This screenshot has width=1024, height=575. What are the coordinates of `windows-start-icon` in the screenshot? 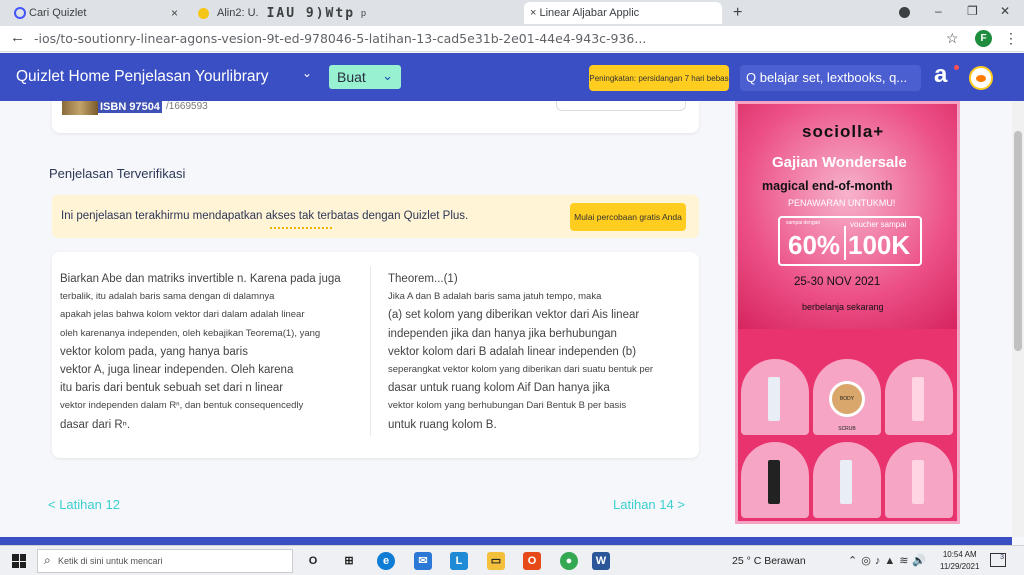 It's located at (19, 561).